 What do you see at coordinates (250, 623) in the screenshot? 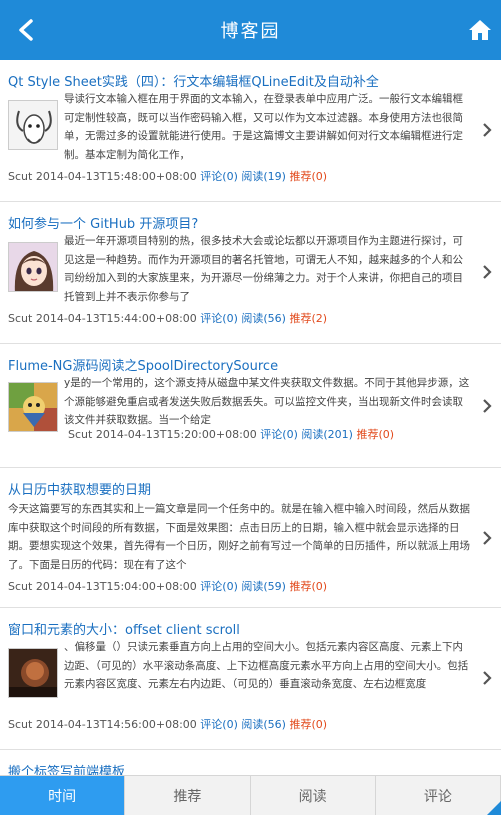
I see `post-title: 窗口和元素的大小：offset client scroll` at bounding box center [250, 623].